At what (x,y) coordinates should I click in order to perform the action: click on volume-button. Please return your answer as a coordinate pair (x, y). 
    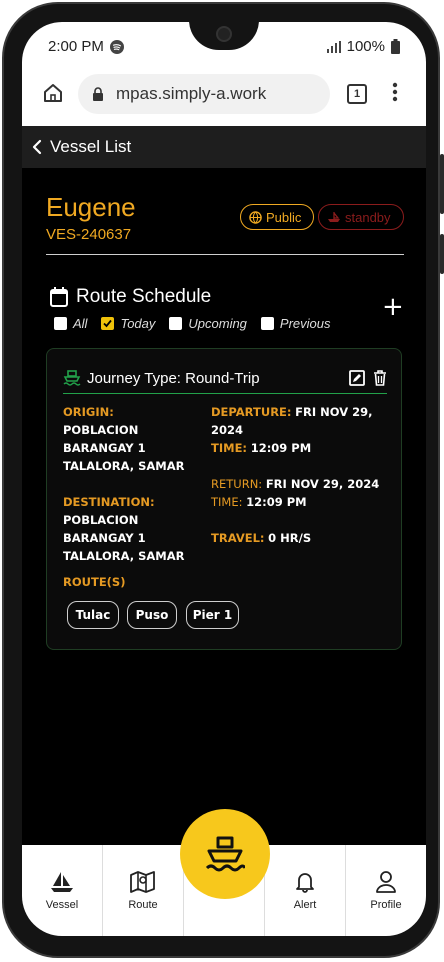
    Looking at the image, I should click on (442, 254).